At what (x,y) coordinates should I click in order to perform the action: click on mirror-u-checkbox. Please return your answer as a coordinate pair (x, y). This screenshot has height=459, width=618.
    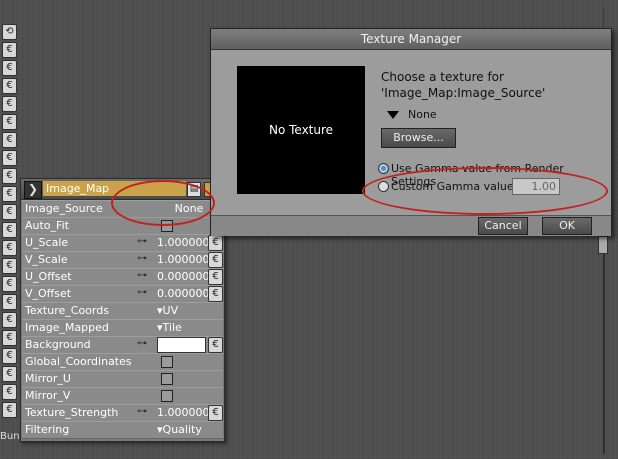
    Looking at the image, I should click on (167, 379).